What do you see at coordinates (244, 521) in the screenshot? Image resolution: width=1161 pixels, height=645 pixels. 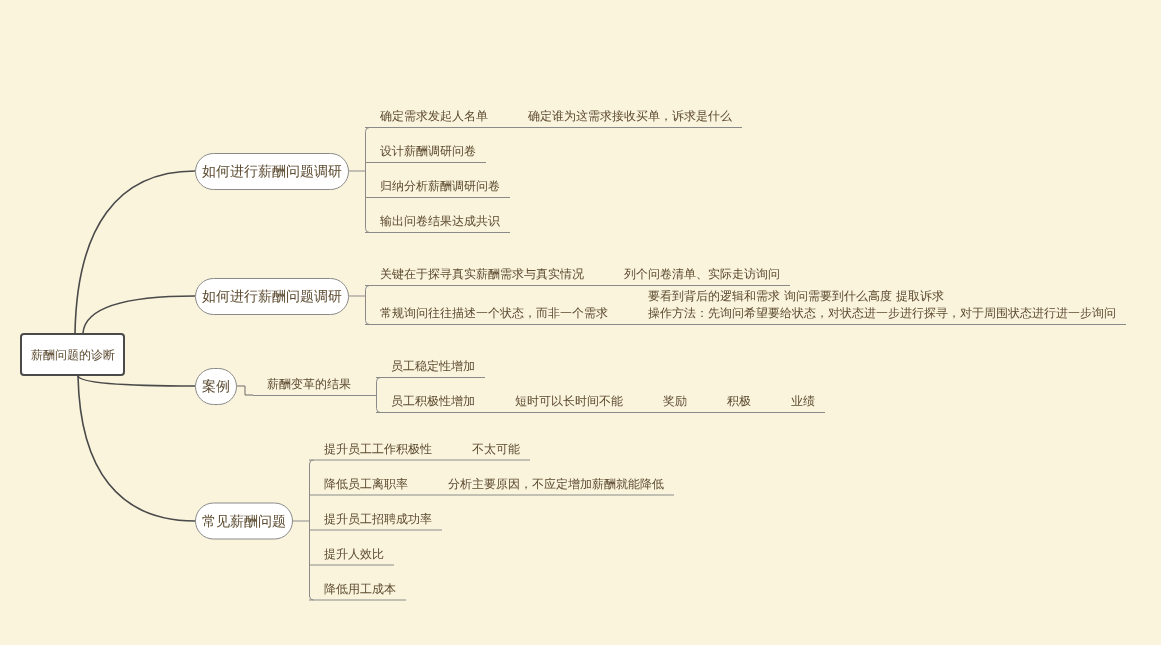 I see `main-topic: 常见薪酬问题` at bounding box center [244, 521].